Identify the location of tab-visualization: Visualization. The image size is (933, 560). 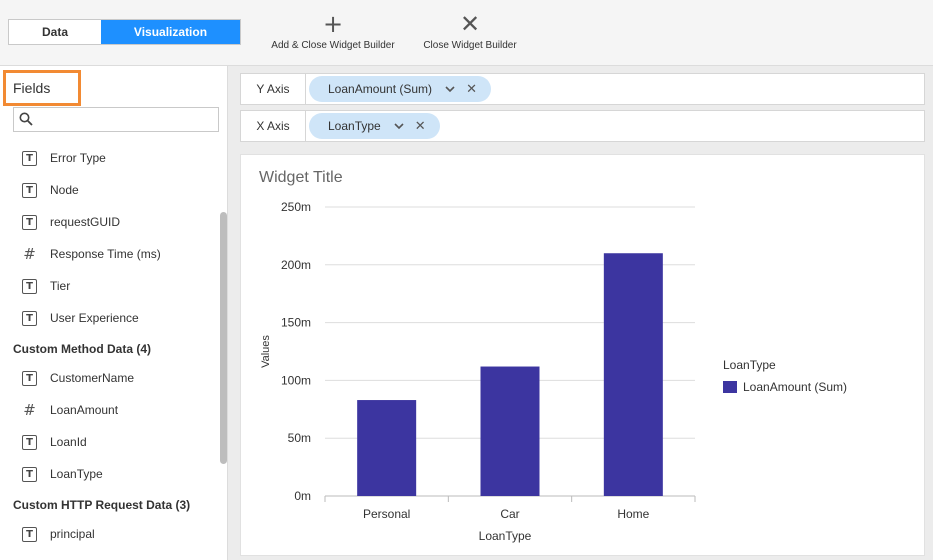
(170, 32).